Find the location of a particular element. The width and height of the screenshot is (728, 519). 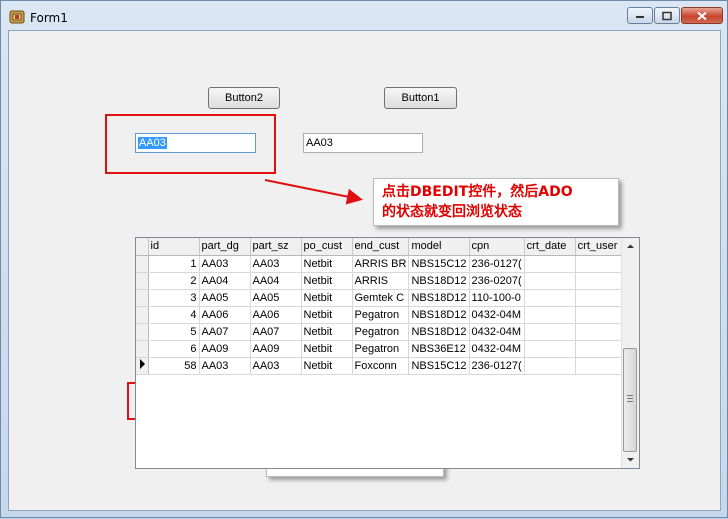

table-row: 1 AA03 AA03 Netbit ARRIS BR NBS15C12 236-0127( is located at coordinates (381, 264).